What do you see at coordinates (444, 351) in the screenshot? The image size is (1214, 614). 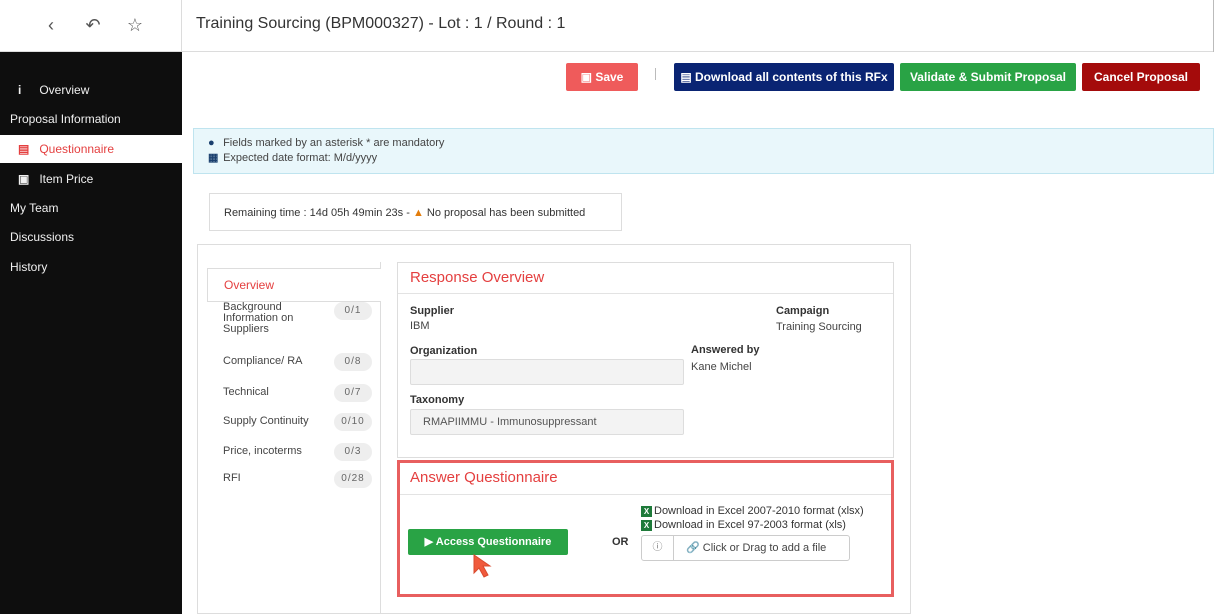 I see `organization-label: Organization` at bounding box center [444, 351].